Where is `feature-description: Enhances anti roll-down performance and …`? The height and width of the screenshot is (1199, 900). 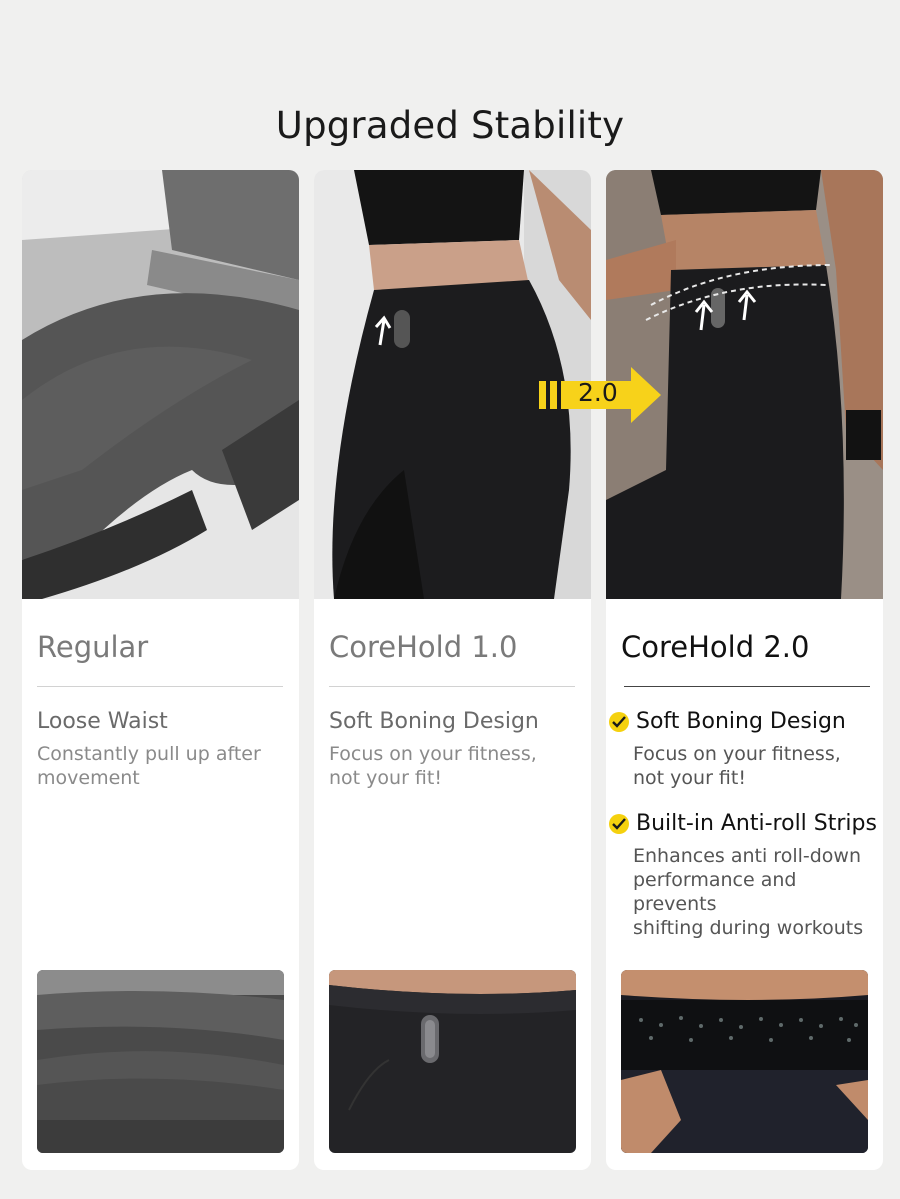 feature-description: Enhances anti roll-down performance and … is located at coordinates (744, 892).